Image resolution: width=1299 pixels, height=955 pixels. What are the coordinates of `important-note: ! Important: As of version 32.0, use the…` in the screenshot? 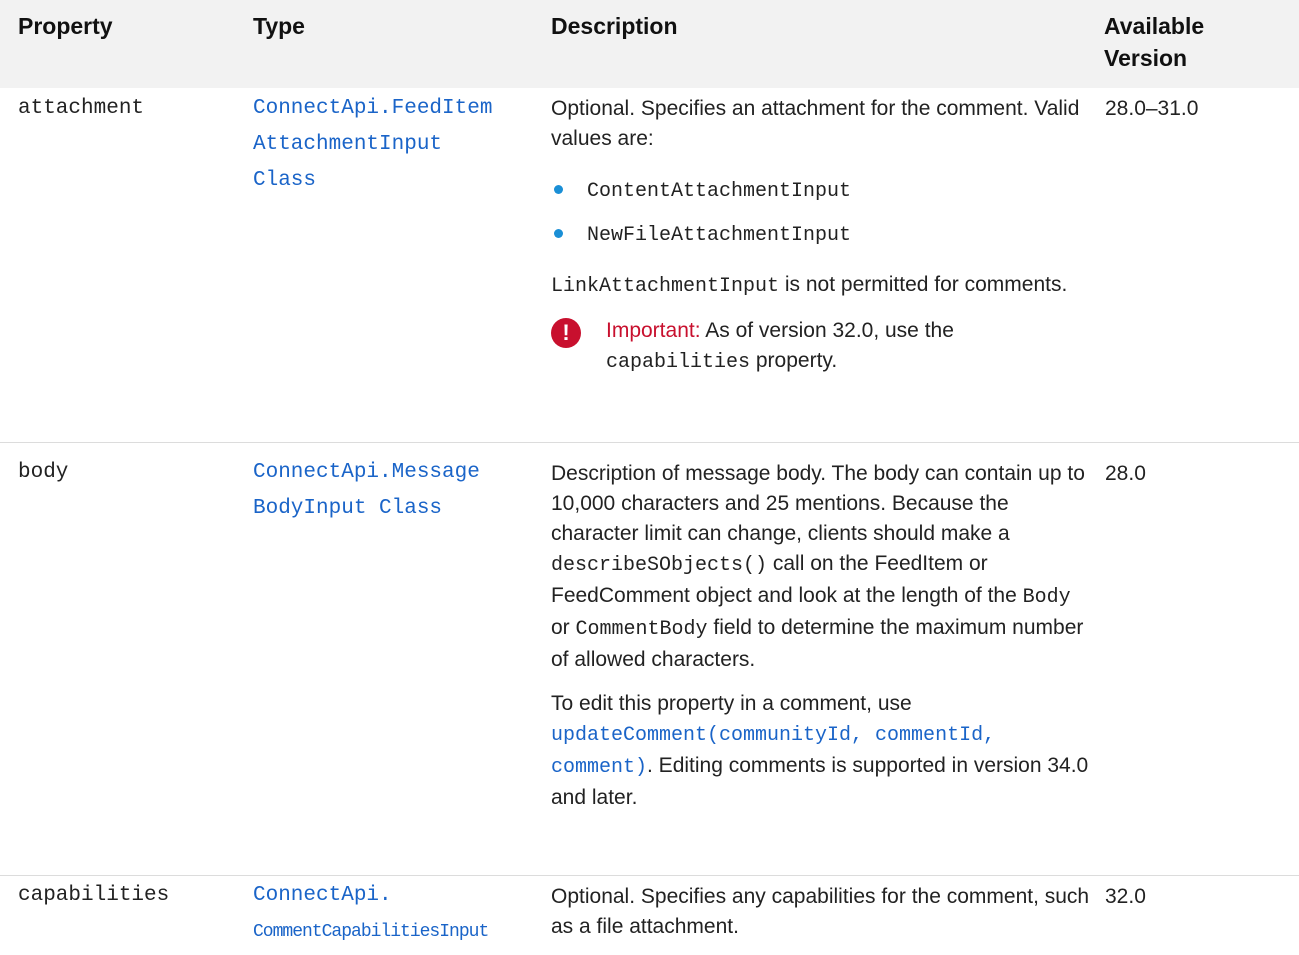 It's located at (821, 347).